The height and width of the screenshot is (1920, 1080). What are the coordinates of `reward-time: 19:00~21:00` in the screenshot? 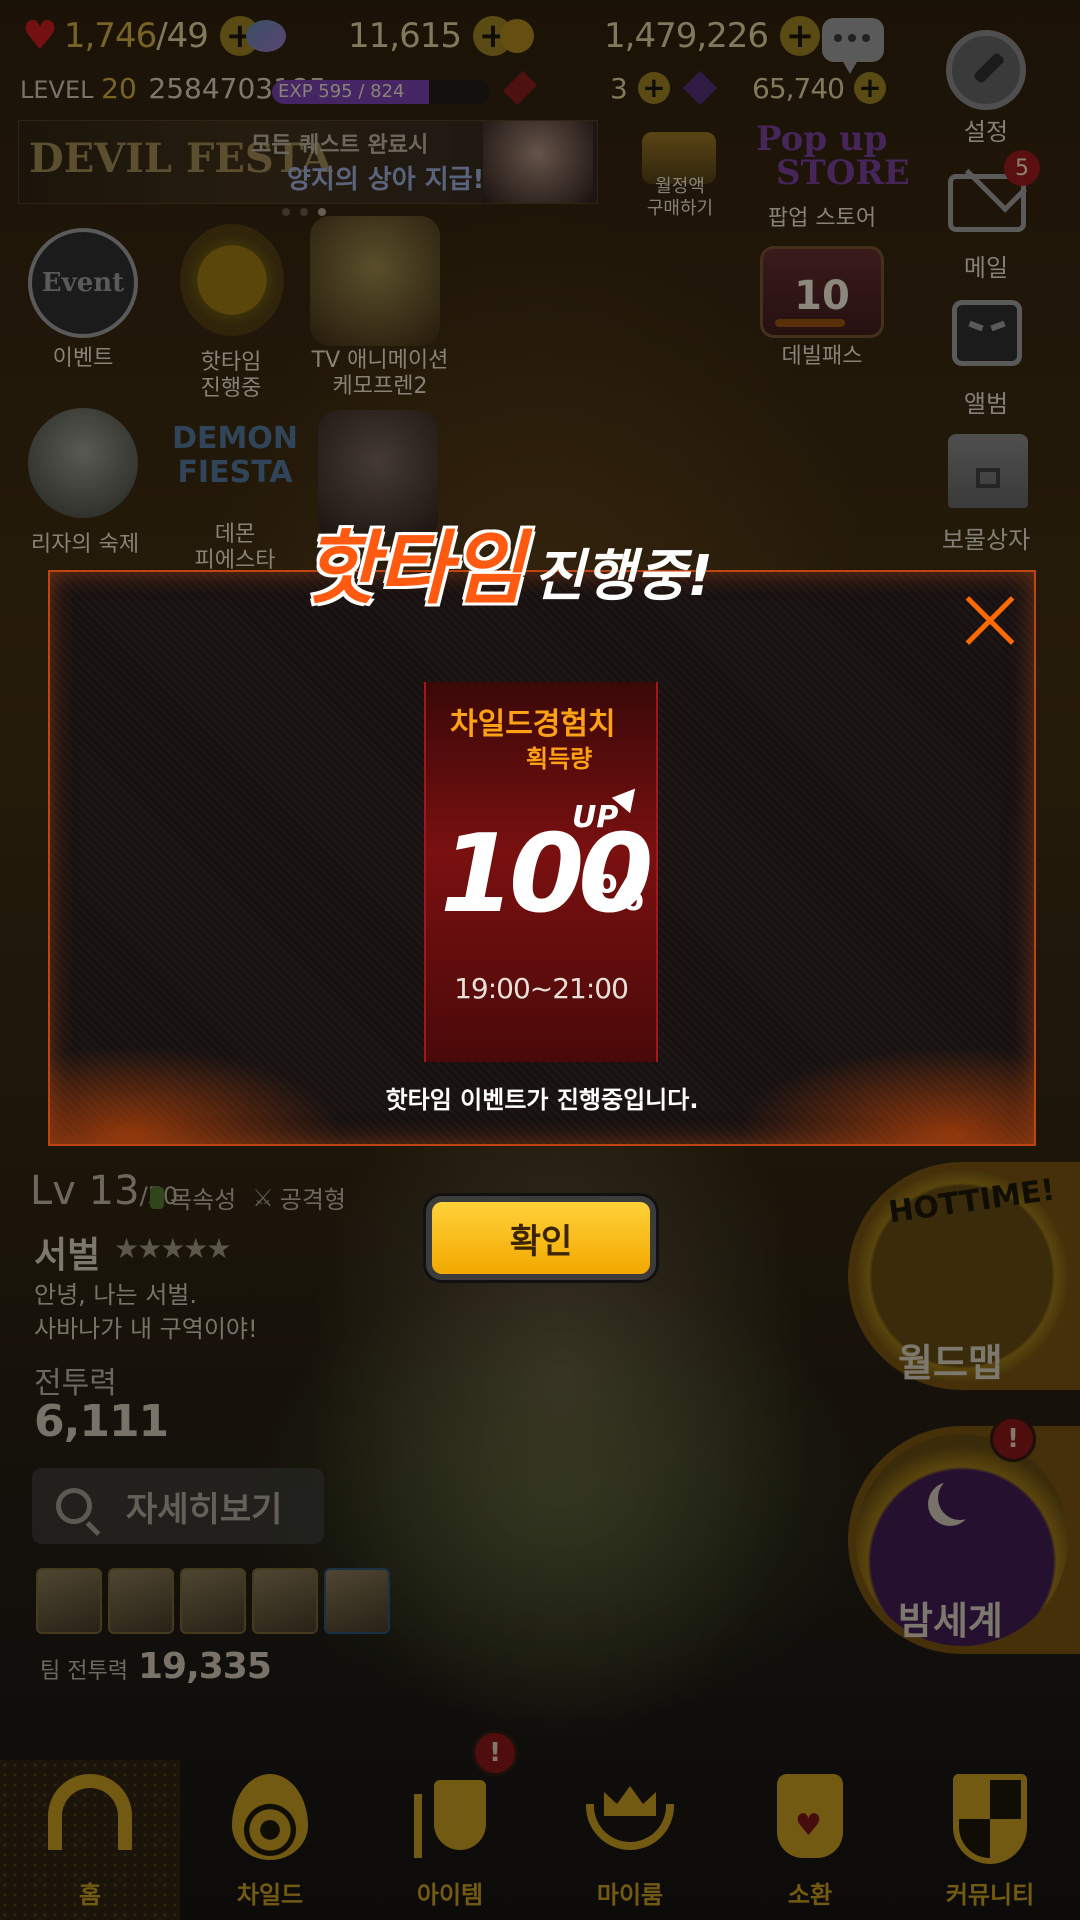 It's located at (541, 988).